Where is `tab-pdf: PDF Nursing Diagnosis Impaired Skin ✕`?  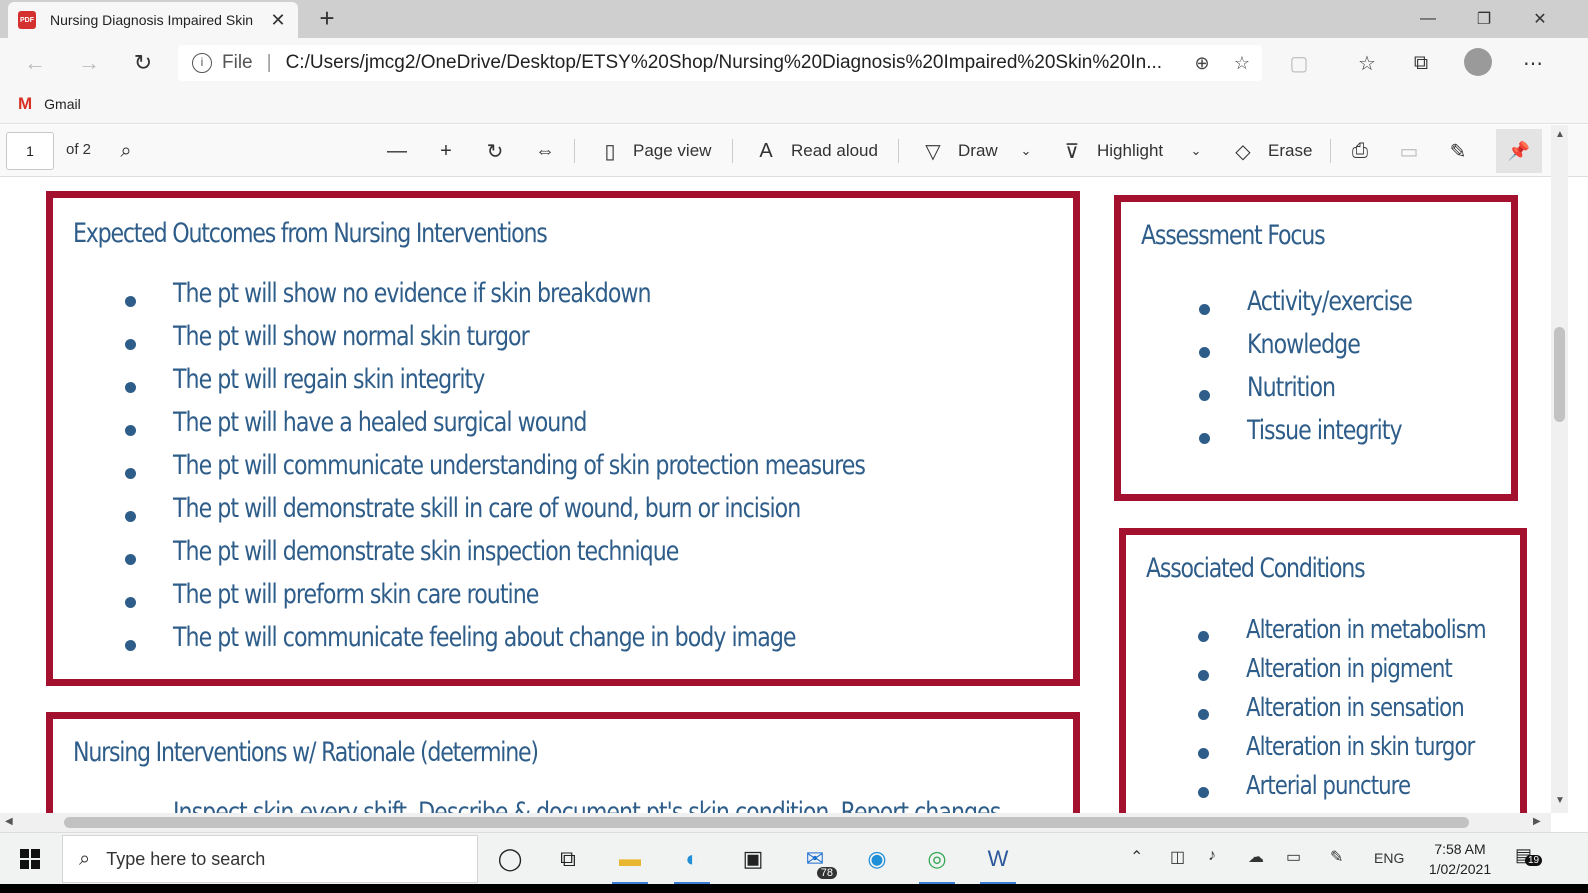 tab-pdf: PDF Nursing Diagnosis Impaired Skin ✕ is located at coordinates (153, 20).